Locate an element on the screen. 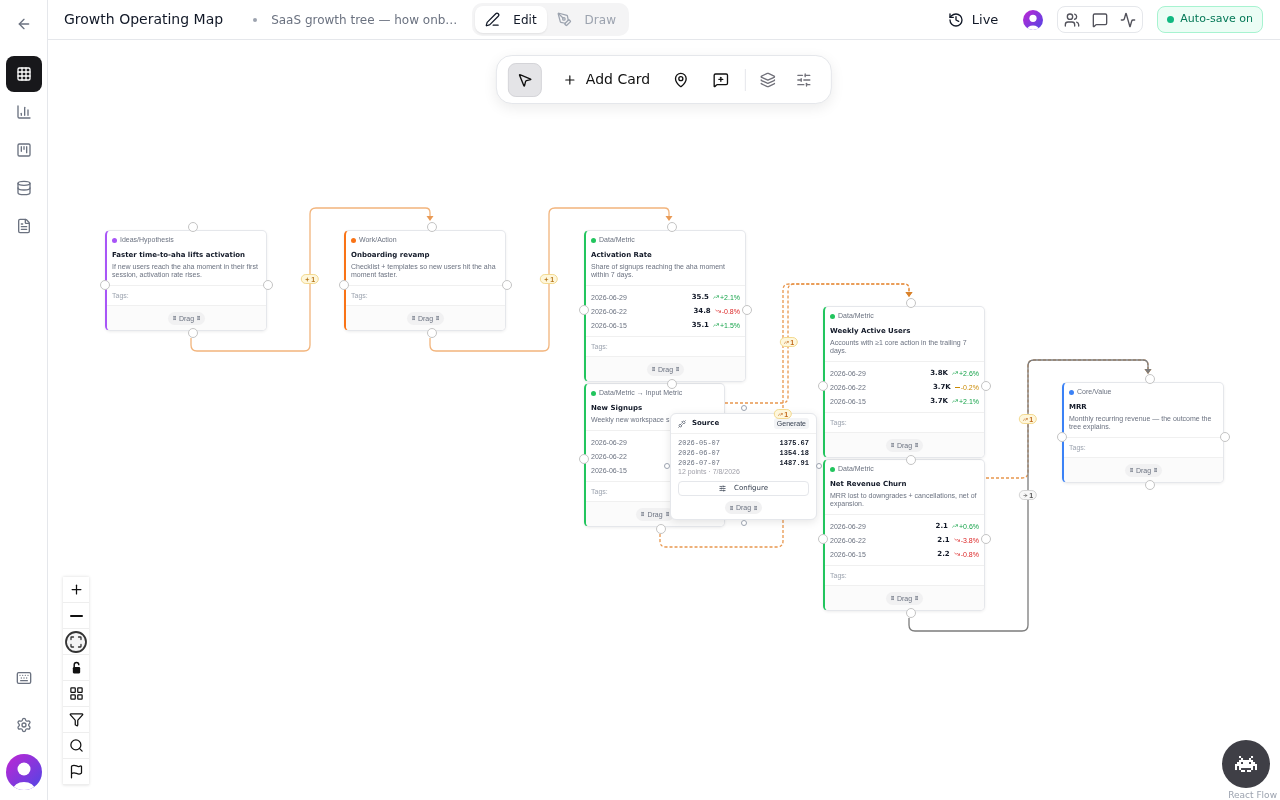  assistant-button is located at coordinates (1246, 764).